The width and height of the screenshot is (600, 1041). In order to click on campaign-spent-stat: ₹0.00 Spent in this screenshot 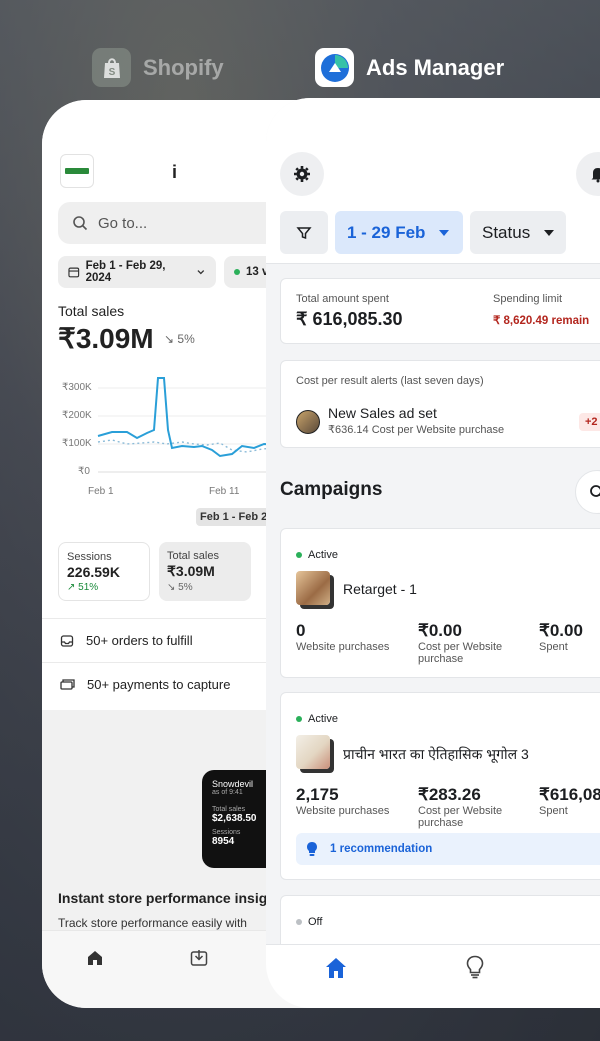, I will do `click(561, 637)`.